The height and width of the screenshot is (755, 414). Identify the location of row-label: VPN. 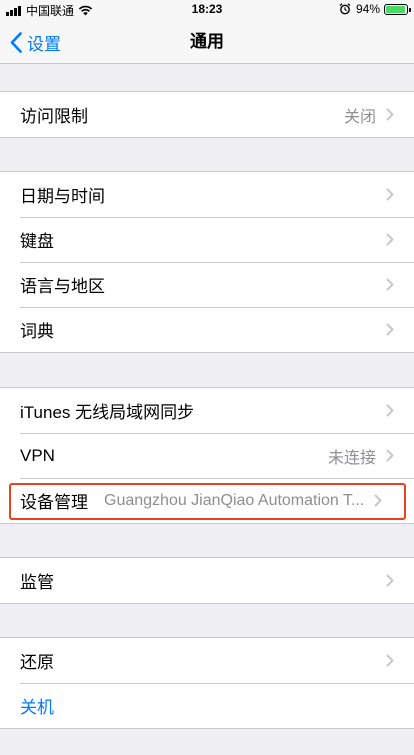
(37, 455).